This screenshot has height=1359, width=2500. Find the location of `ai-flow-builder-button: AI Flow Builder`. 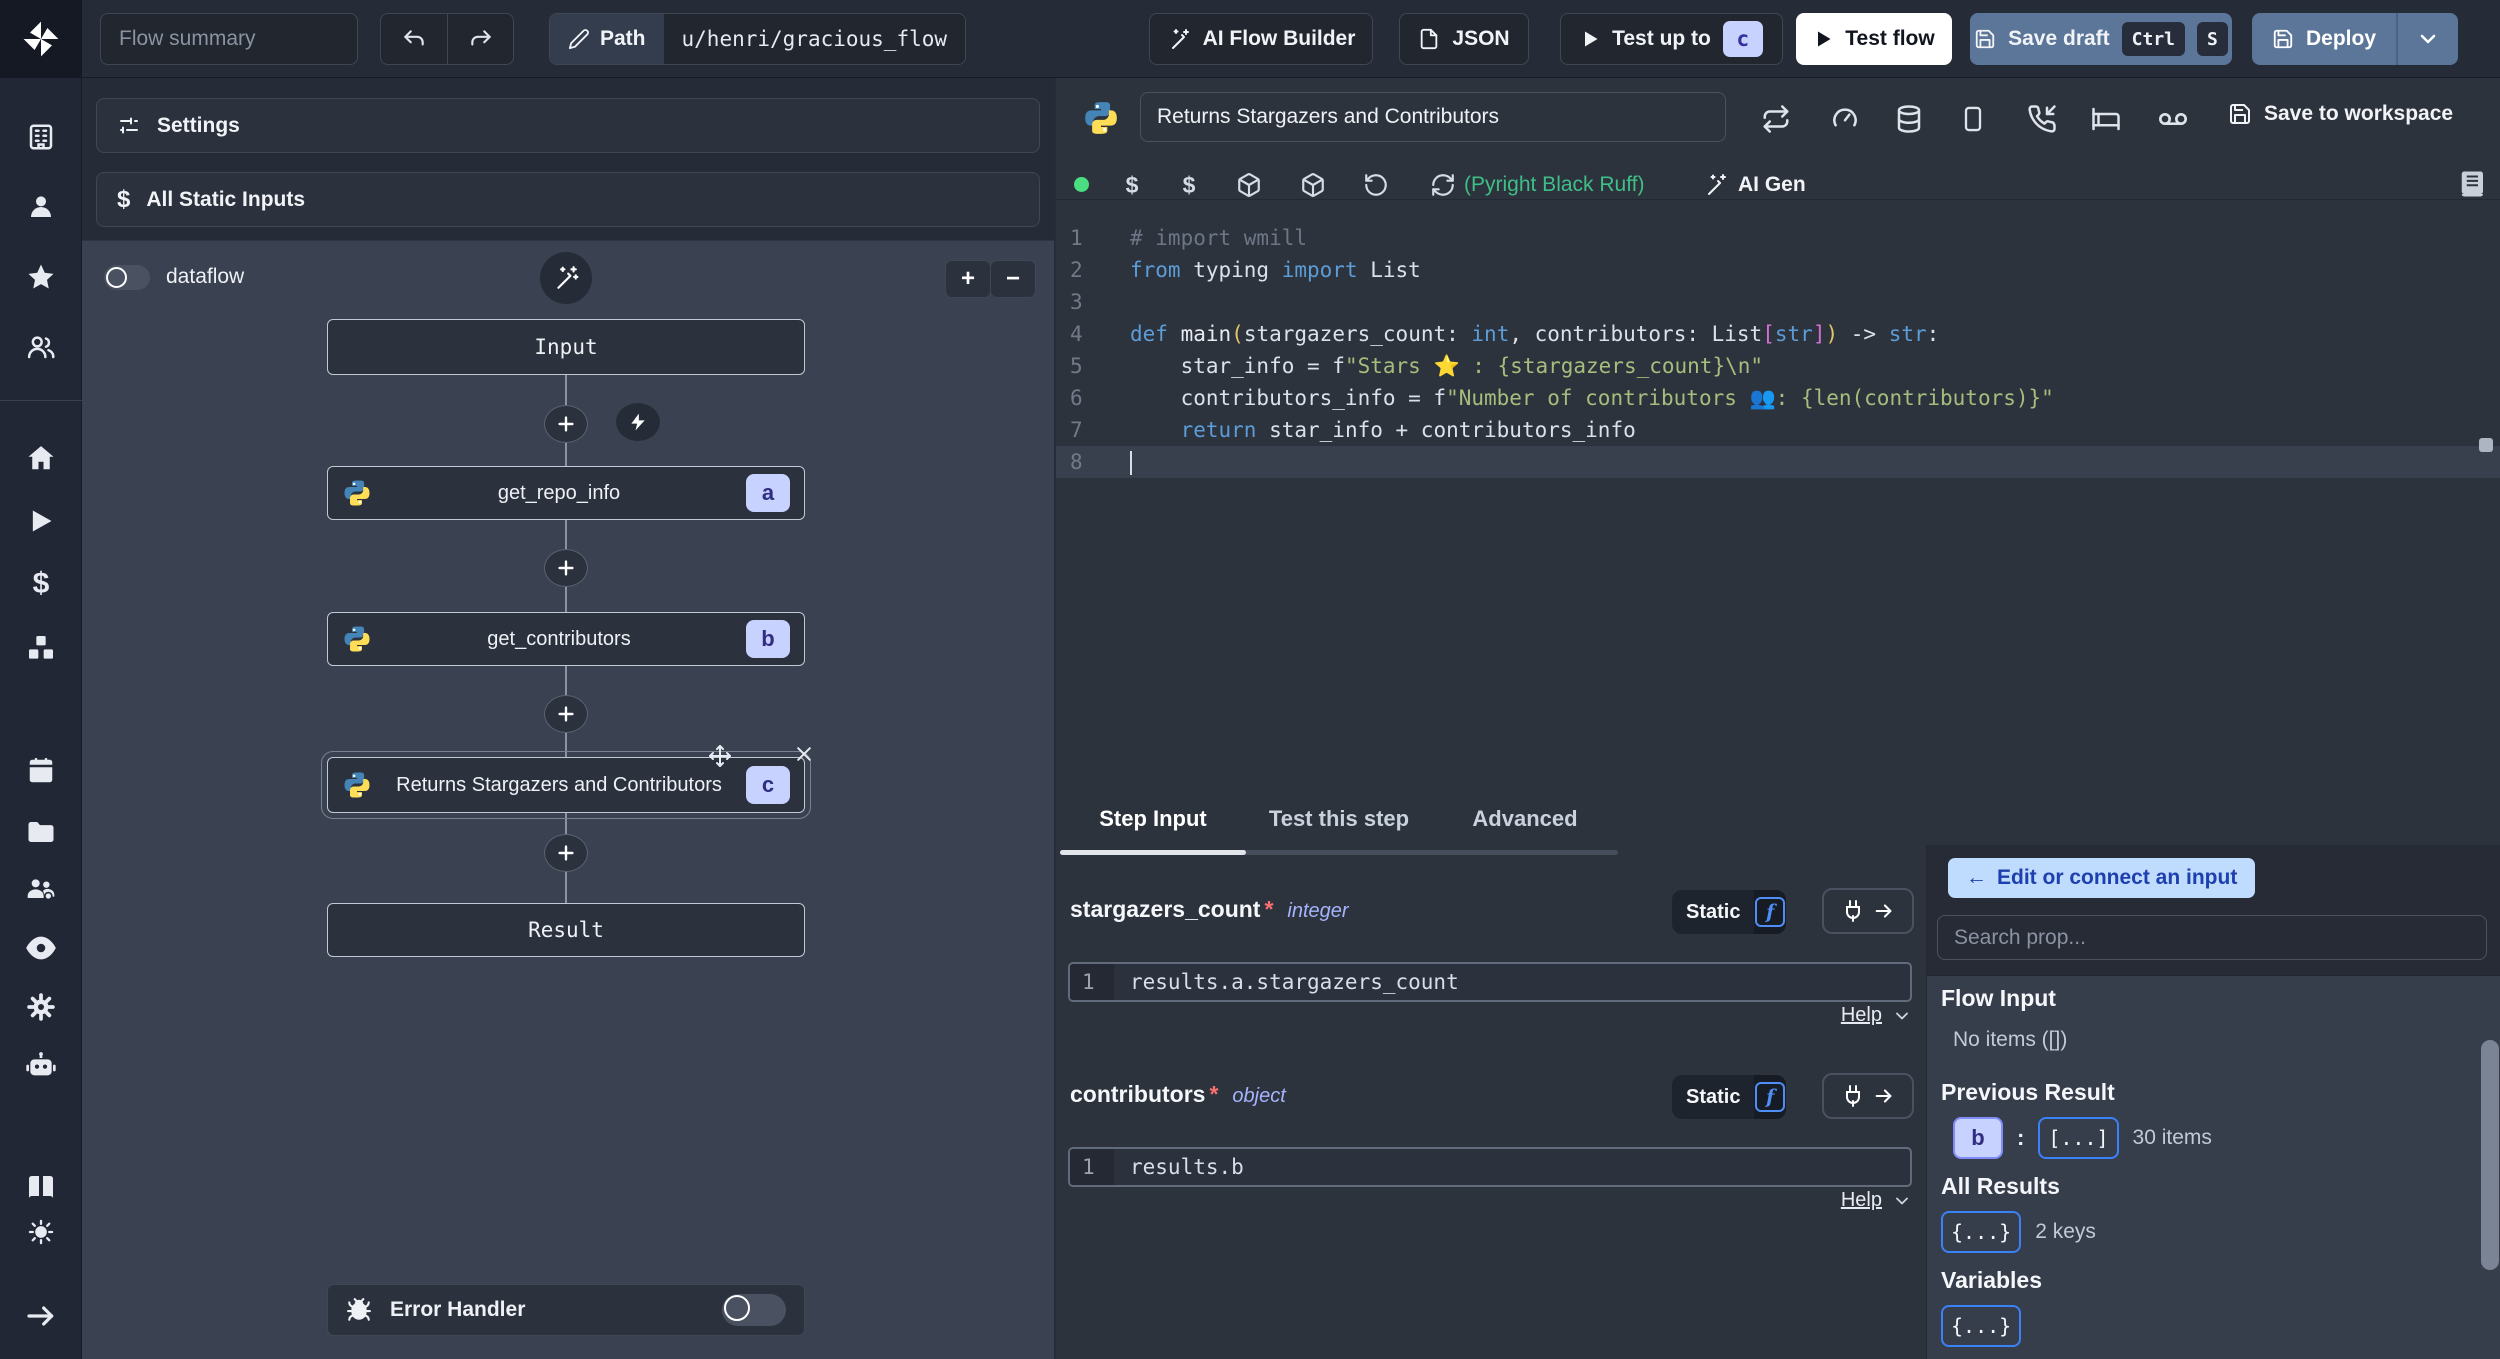

ai-flow-builder-button: AI Flow Builder is located at coordinates (1261, 39).